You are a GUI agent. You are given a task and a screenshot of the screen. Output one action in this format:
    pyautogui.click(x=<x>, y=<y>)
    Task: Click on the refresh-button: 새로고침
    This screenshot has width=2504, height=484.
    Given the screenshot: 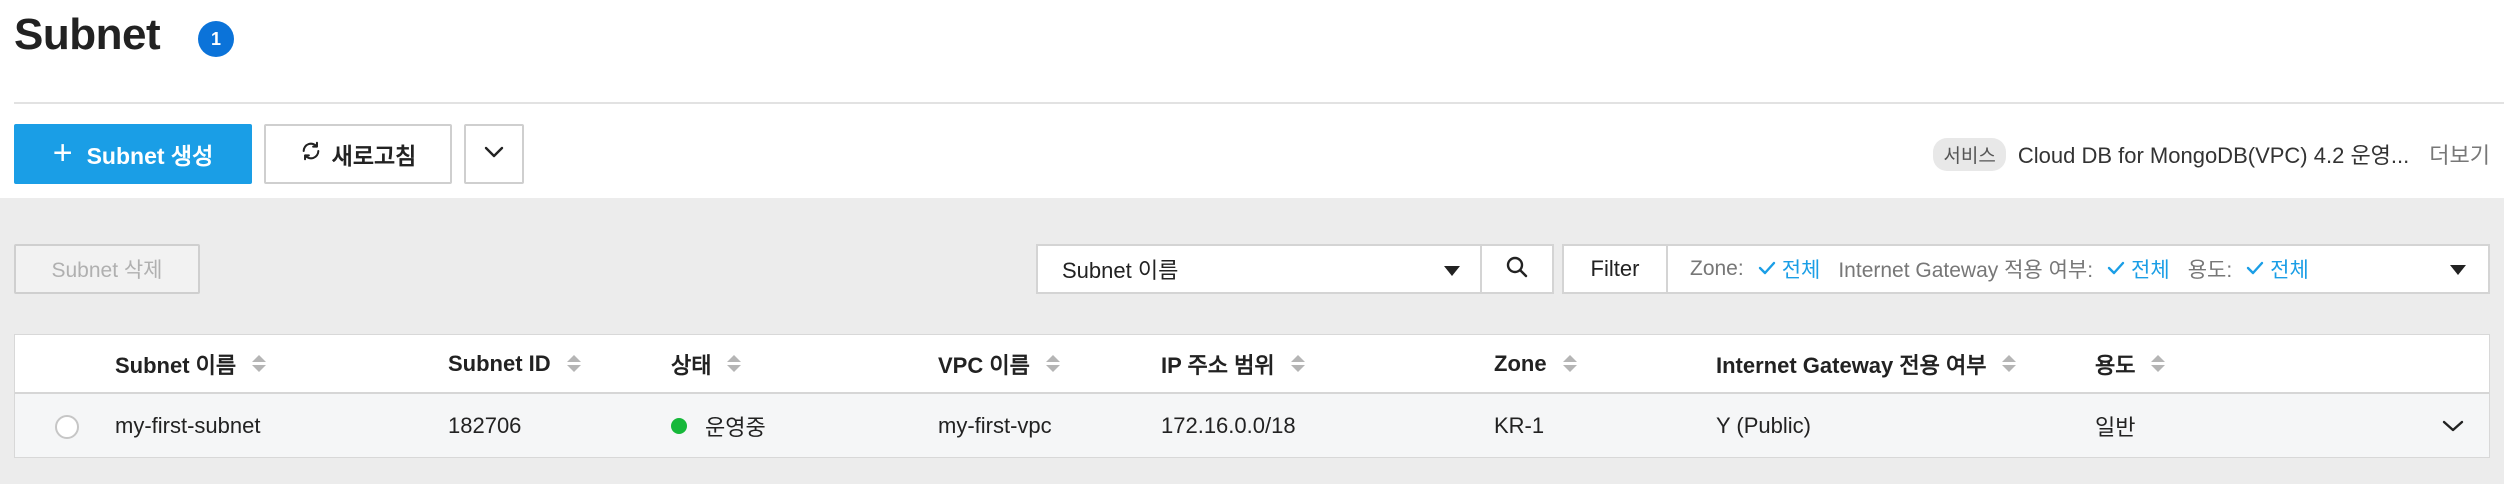 What is the action you would take?
    pyautogui.click(x=358, y=154)
    